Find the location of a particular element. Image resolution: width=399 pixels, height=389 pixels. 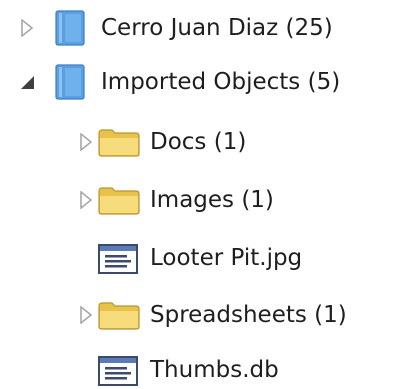

tree-item-cerro-juan-diaz: Cerro Juan Diaz (25) is located at coordinates (199, 28).